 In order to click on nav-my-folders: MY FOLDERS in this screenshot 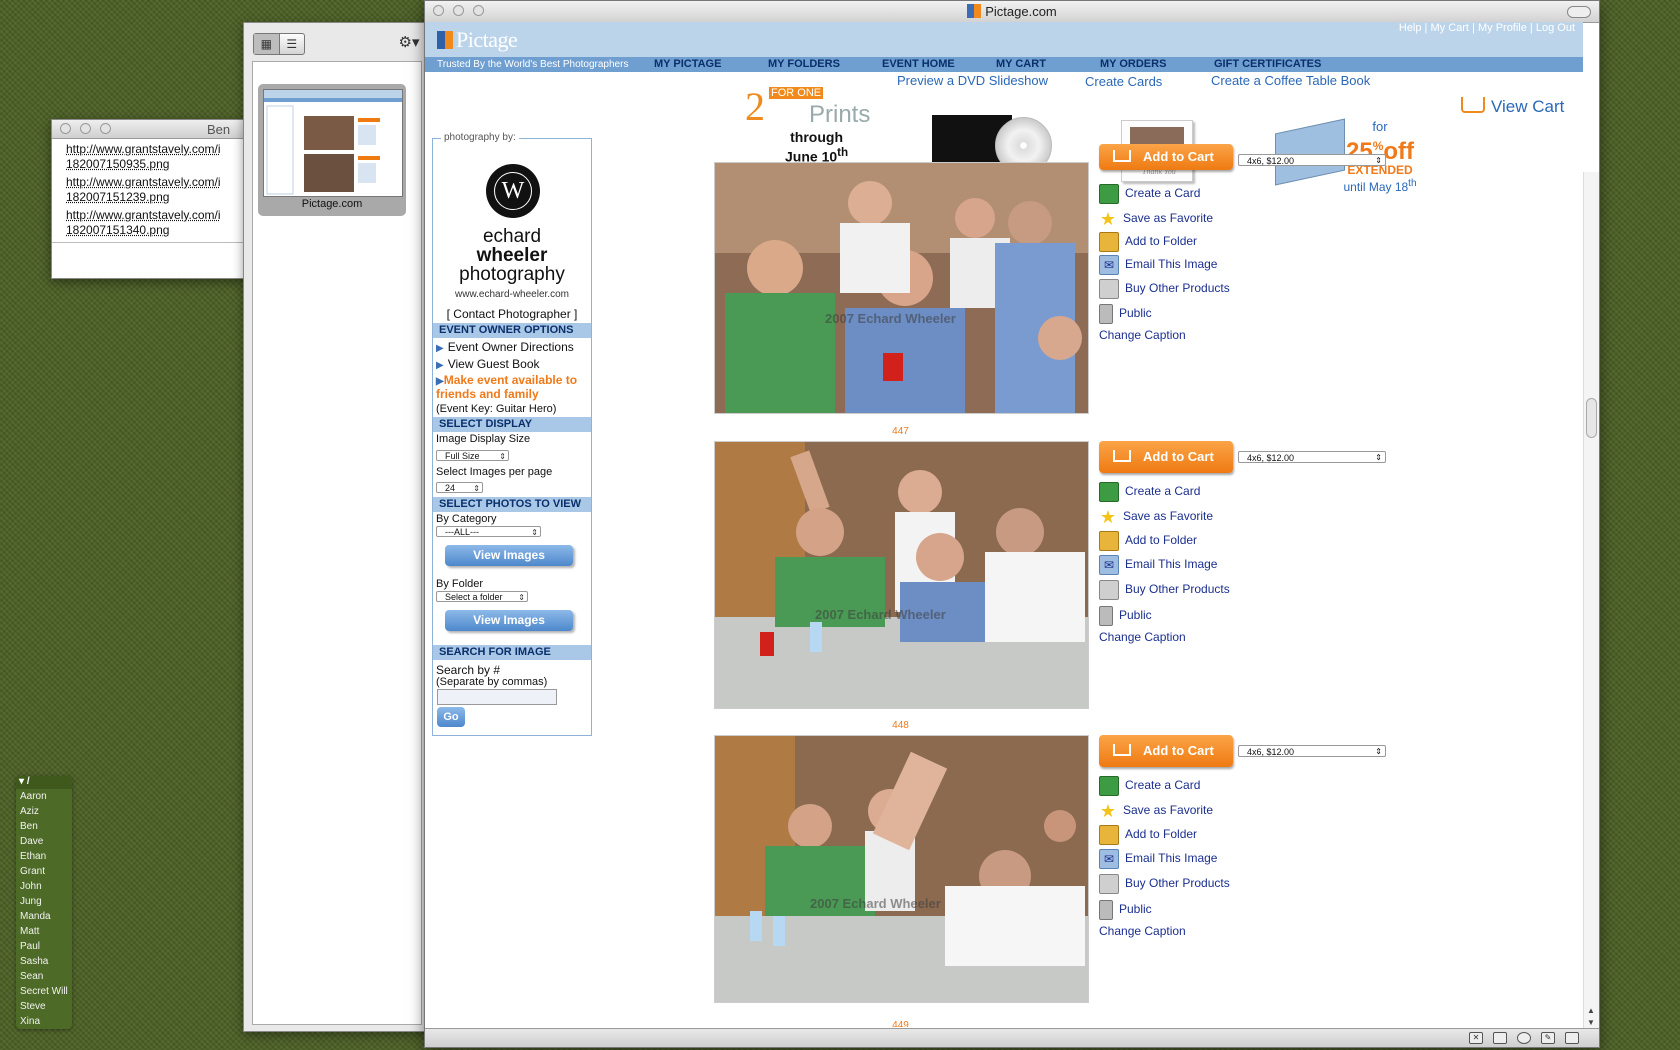, I will do `click(804, 64)`.